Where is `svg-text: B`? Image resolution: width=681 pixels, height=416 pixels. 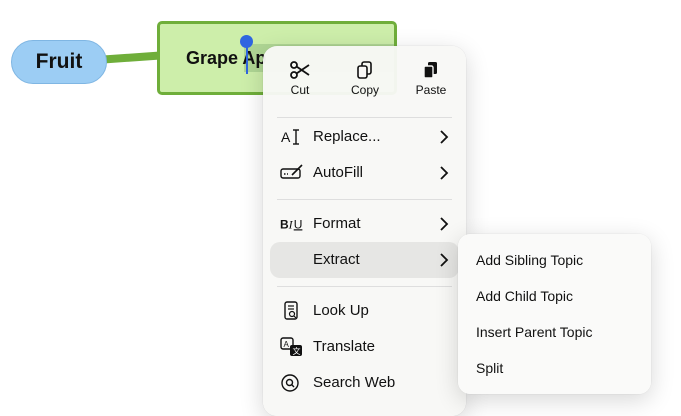 svg-text: B is located at coordinates (284, 224).